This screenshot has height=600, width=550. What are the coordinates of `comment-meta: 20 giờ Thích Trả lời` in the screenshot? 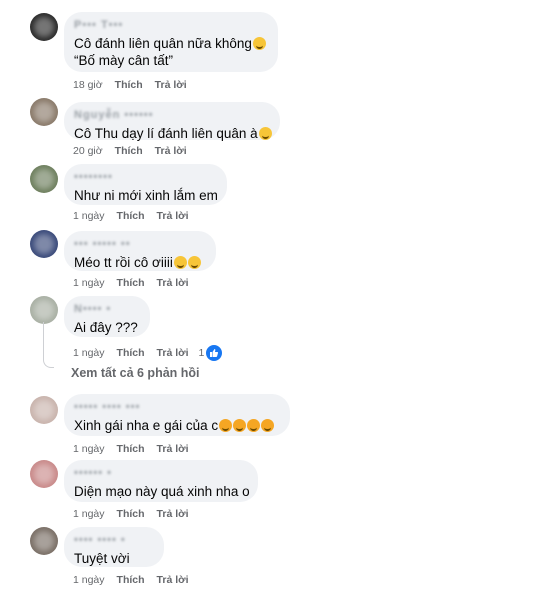 It's located at (136, 151).